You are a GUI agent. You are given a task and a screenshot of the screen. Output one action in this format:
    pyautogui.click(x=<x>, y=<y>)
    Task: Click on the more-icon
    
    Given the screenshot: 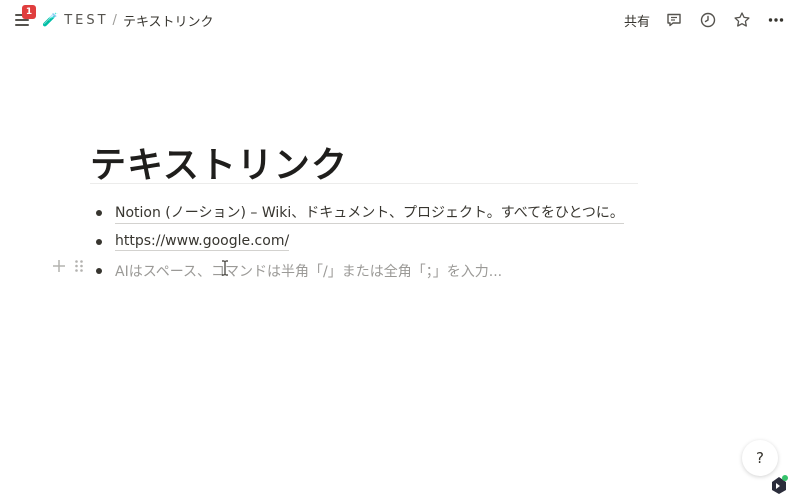 What is the action you would take?
    pyautogui.click(x=776, y=20)
    